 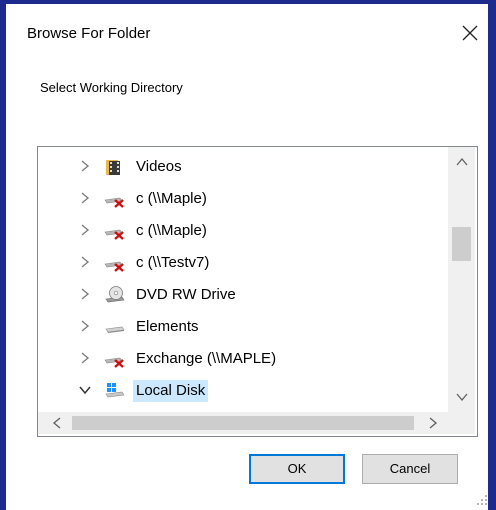 I want to click on tree-item-c-testv7: c (\\Testv7), so click(x=243, y=263).